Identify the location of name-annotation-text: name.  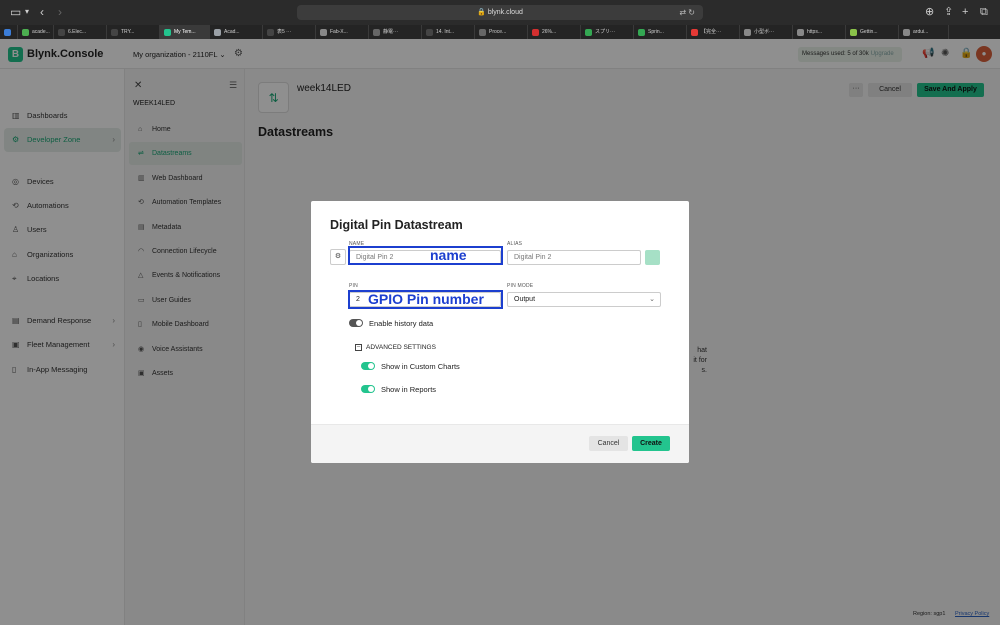
(448, 255).